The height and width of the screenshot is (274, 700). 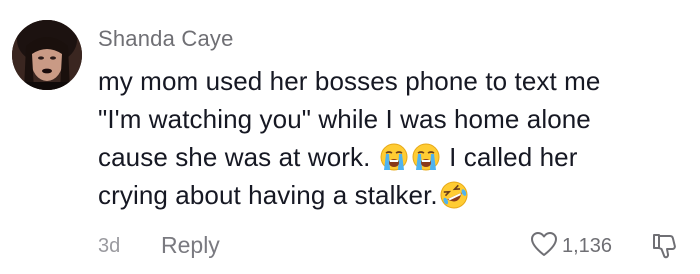 I want to click on comment-line-text: crying about having a stalker., so click(x=268, y=195).